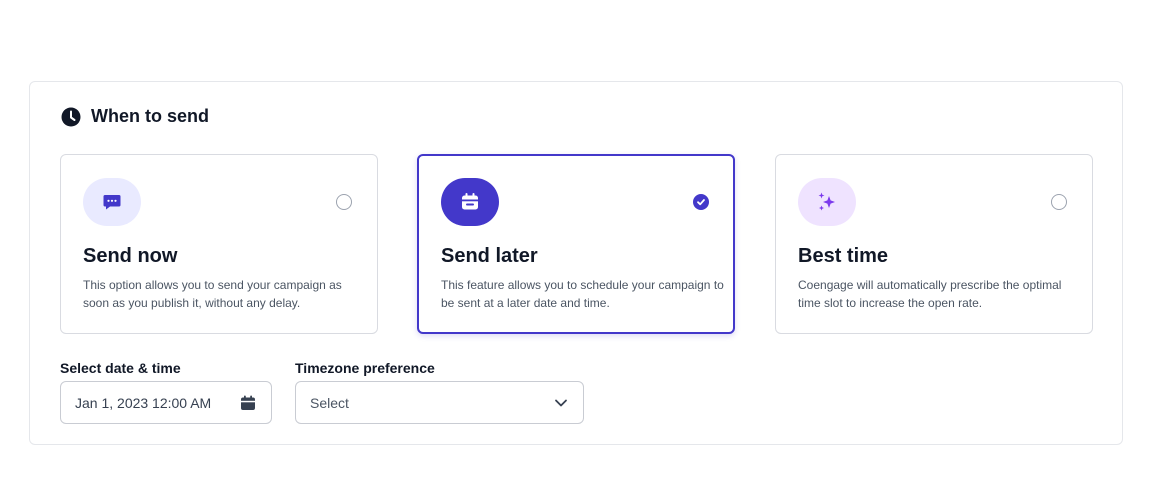 This screenshot has height=484, width=1170. Describe the element at coordinates (143, 402) in the screenshot. I see `date-time-value: Jan 1, 2023 12:00 AM` at that location.